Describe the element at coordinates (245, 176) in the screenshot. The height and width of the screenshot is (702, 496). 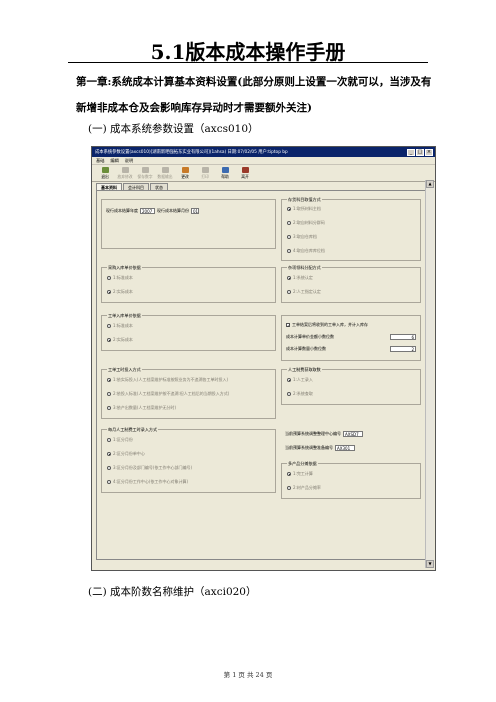
I see `toolbar-label: 离开` at that location.